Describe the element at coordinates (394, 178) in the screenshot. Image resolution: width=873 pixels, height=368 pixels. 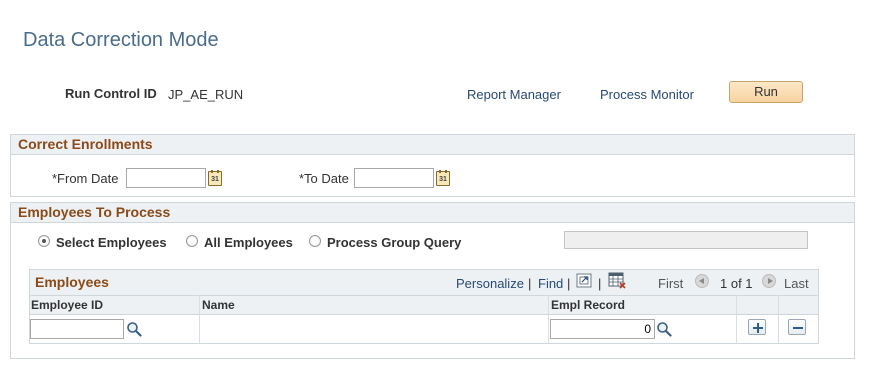
I see `to-date-input` at that location.